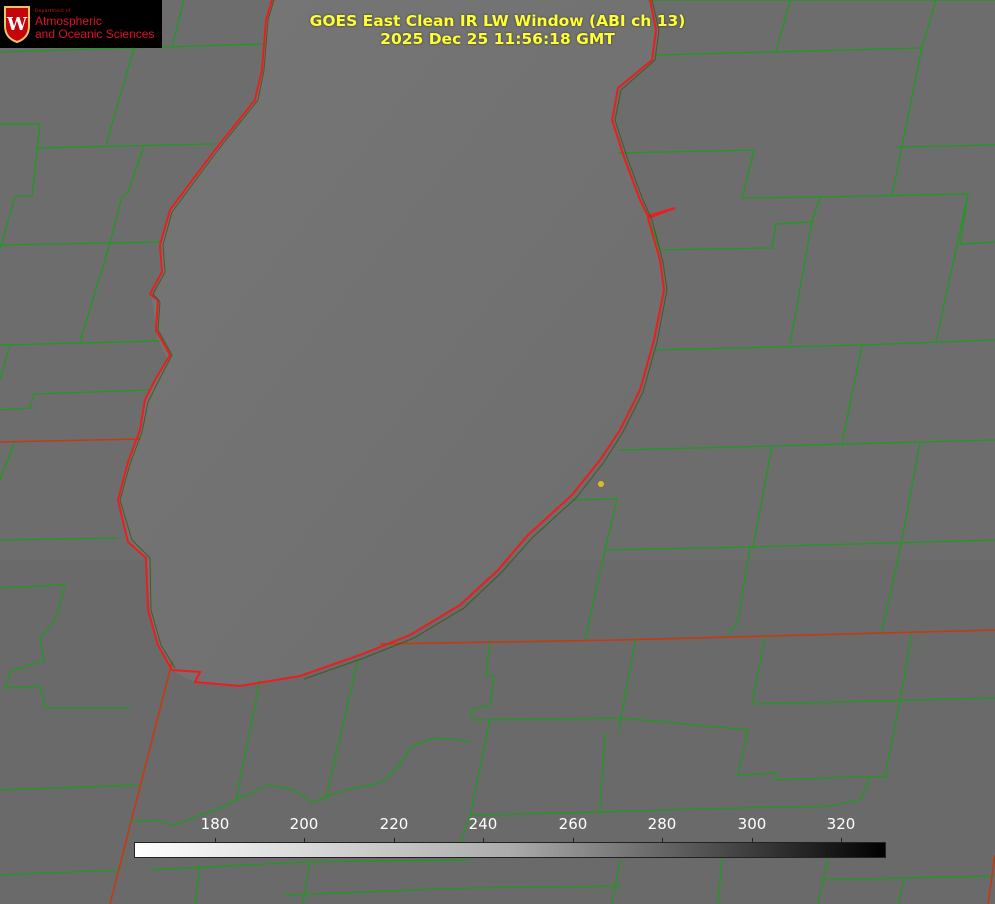 The height and width of the screenshot is (904, 995). Describe the element at coordinates (601, 484) in the screenshot. I see `location-marker` at that location.